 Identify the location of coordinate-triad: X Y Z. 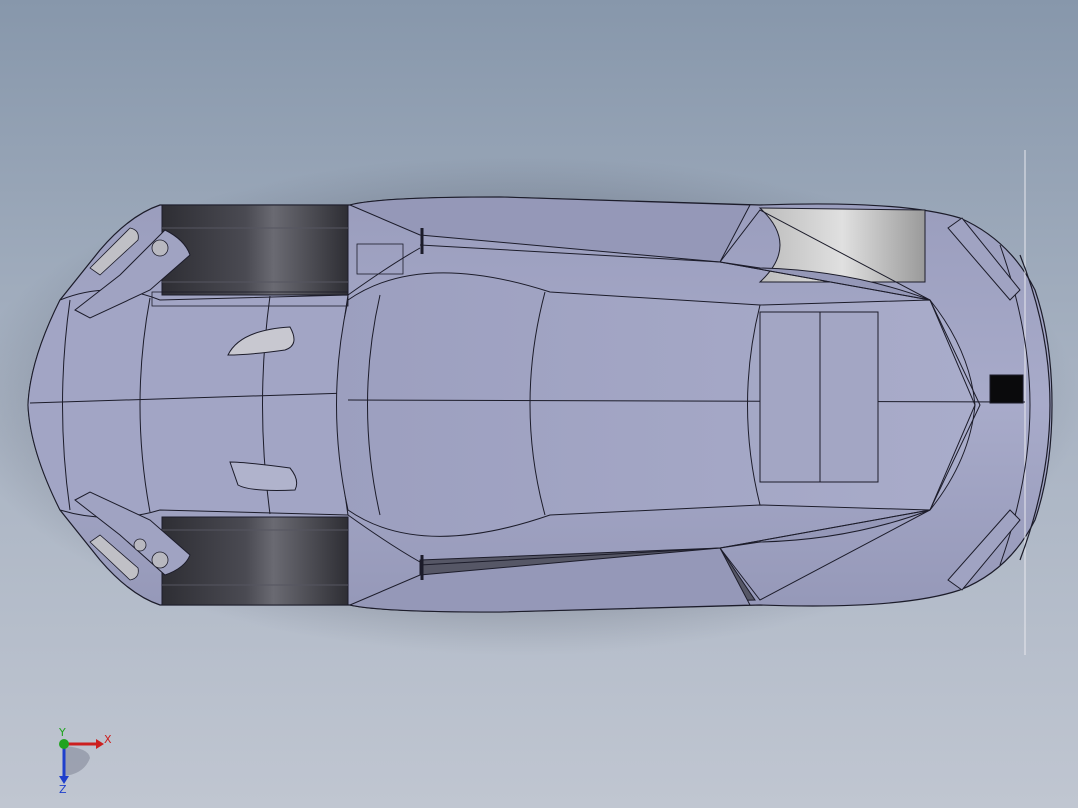
(85, 760).